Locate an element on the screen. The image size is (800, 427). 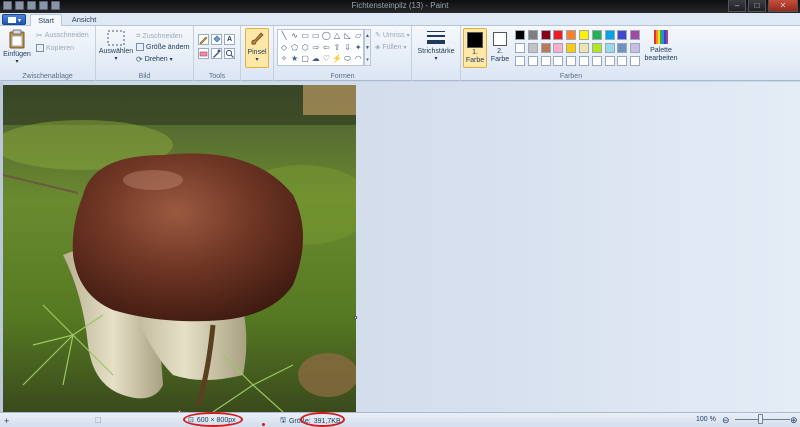
pencil-icon is located at coordinates (203, 39).